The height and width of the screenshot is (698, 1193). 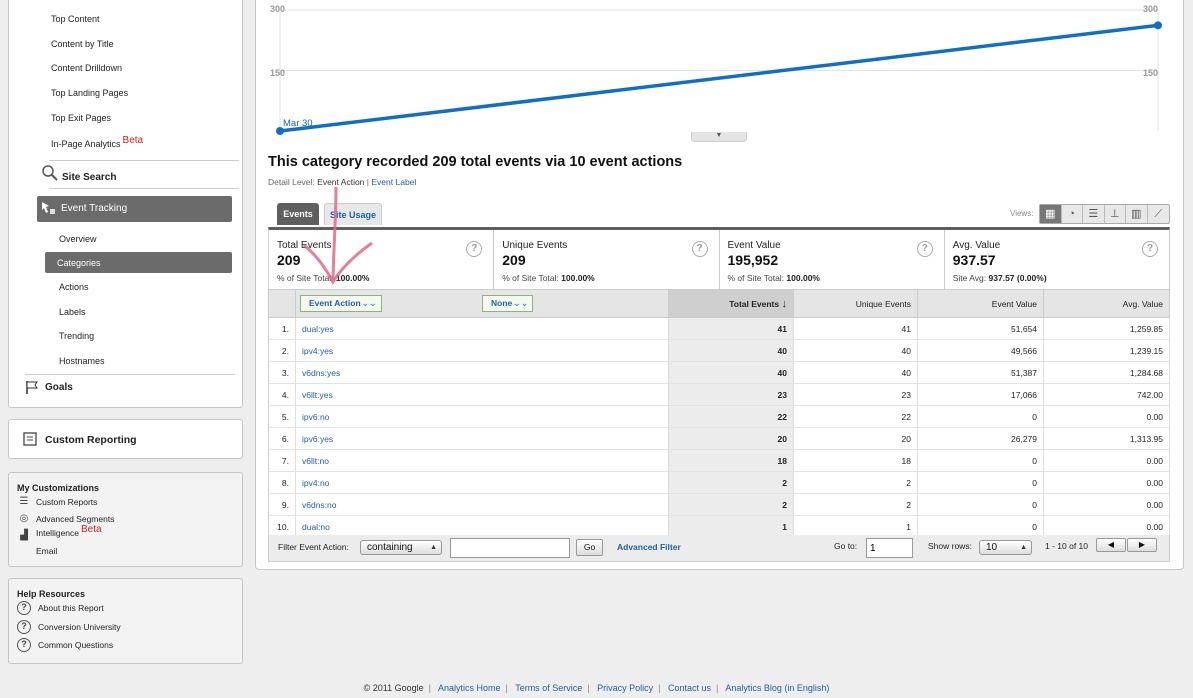 What do you see at coordinates (318, 329) in the screenshot?
I see `event-action-link: dual:yes` at bounding box center [318, 329].